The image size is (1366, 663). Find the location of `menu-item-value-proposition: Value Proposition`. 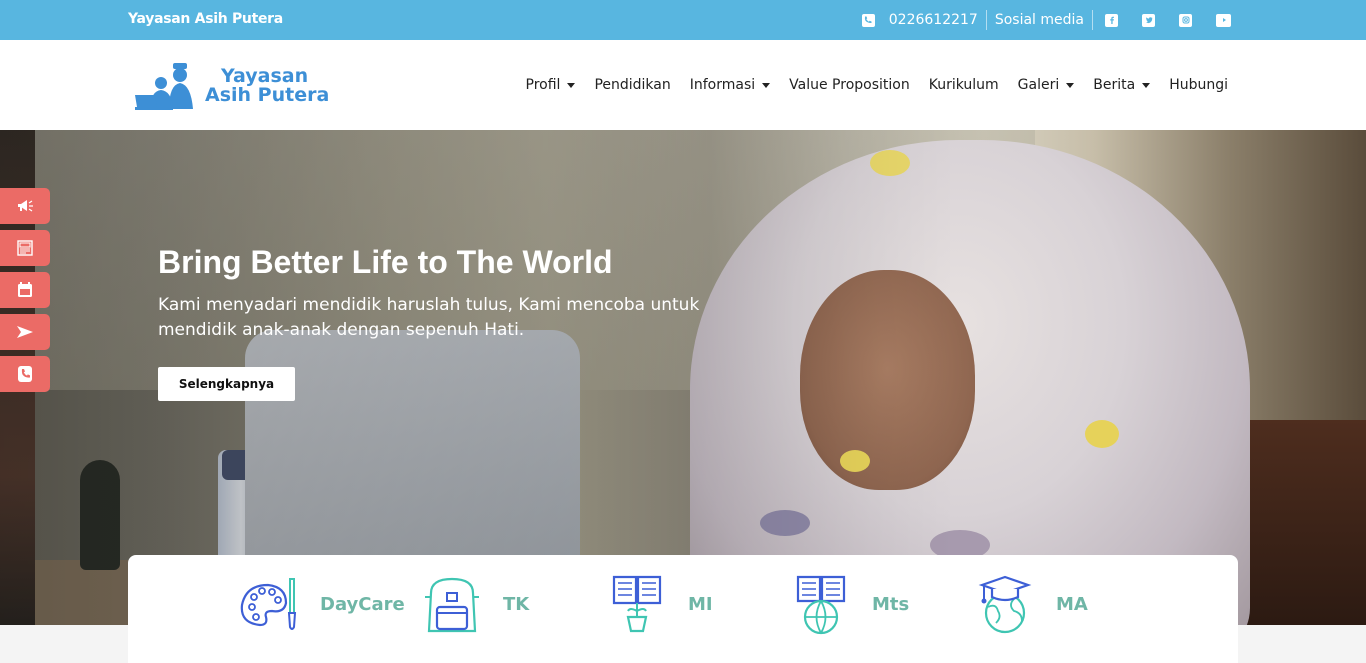

menu-item-value-proposition: Value Proposition is located at coordinates (849, 85).